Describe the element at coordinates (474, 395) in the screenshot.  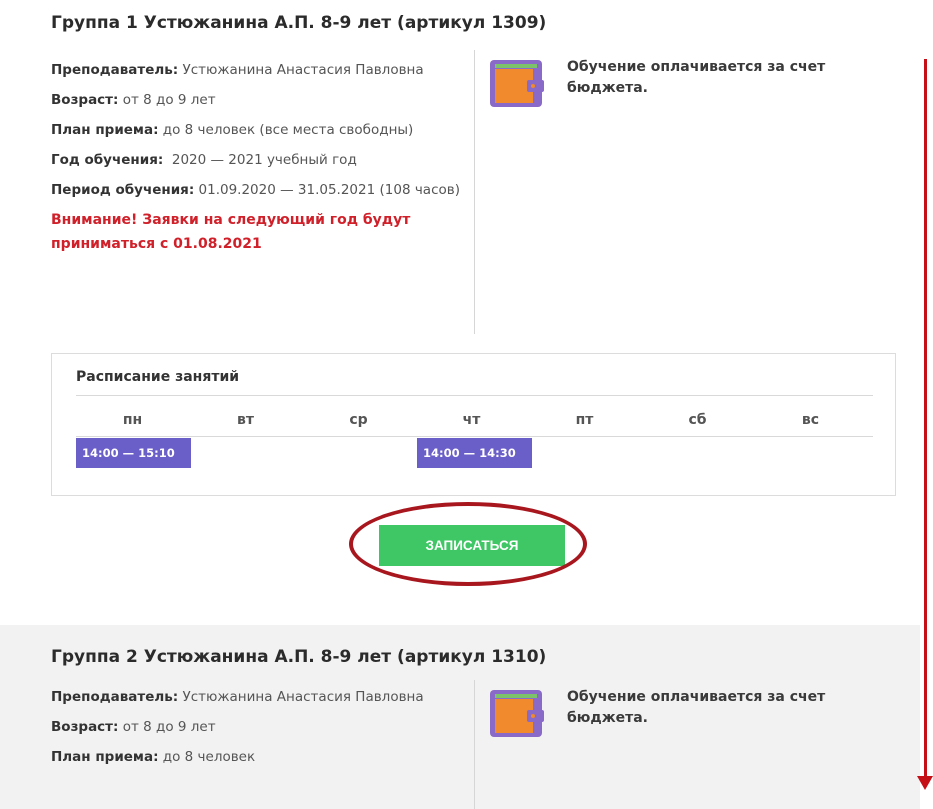
I see `schedule-divider` at that location.